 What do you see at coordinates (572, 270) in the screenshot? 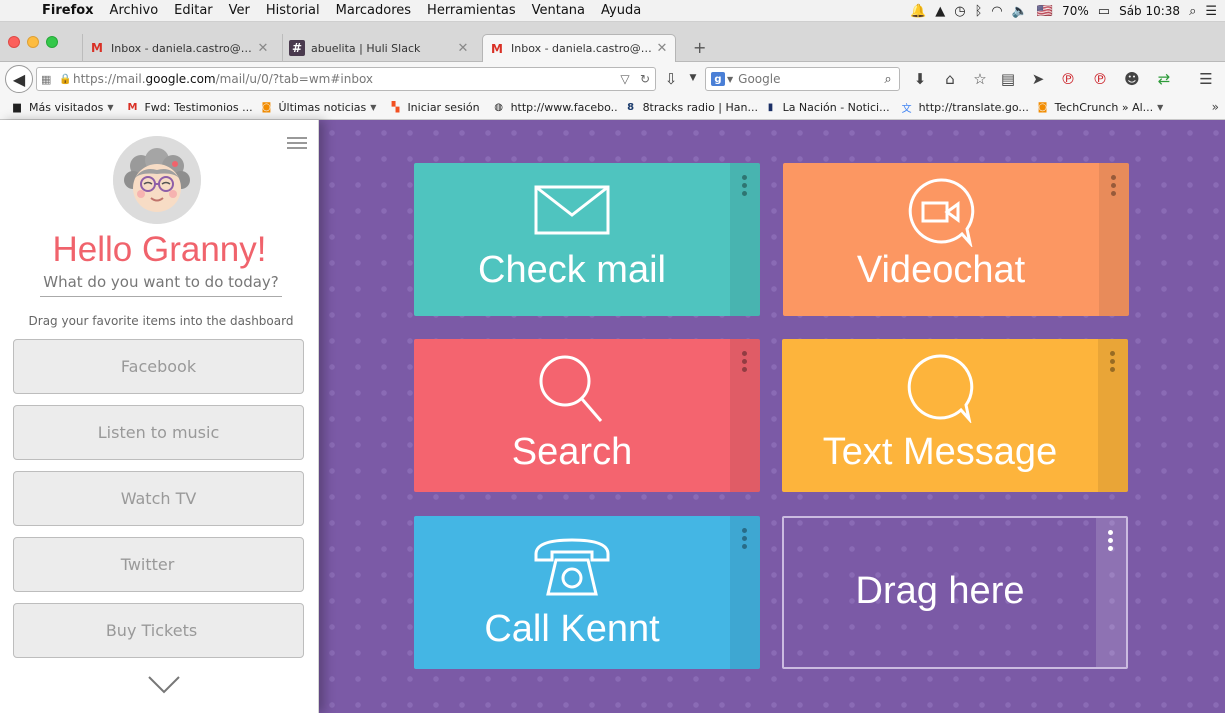
I see `card-label: Check mail` at bounding box center [572, 270].